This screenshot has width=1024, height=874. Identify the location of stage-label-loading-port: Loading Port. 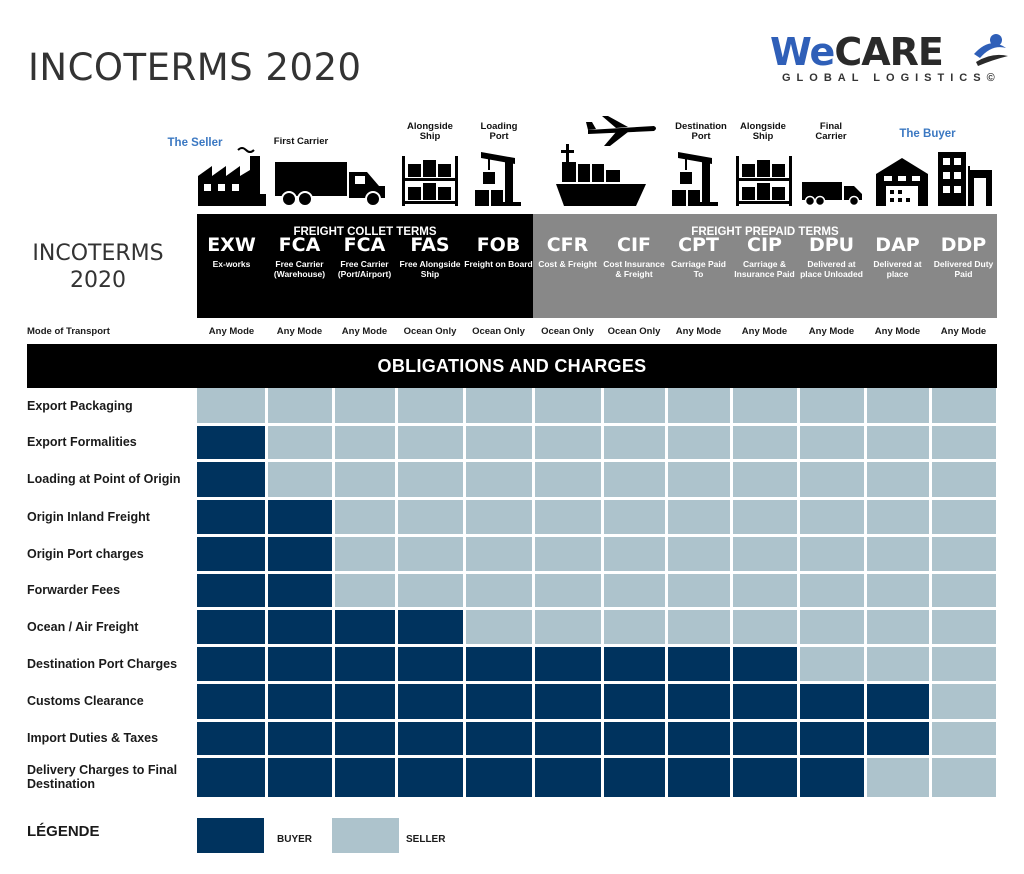
(499, 131).